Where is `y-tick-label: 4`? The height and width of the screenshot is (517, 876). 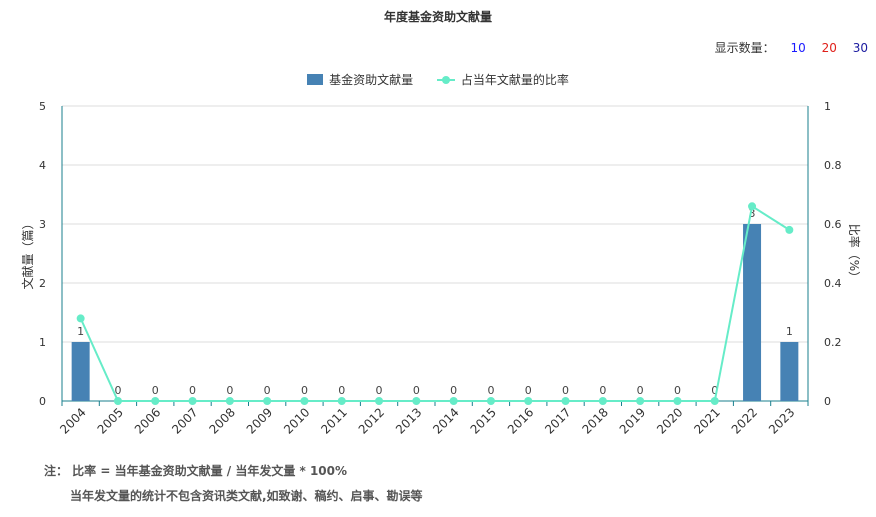
y-tick-label: 4 is located at coordinates (42, 165).